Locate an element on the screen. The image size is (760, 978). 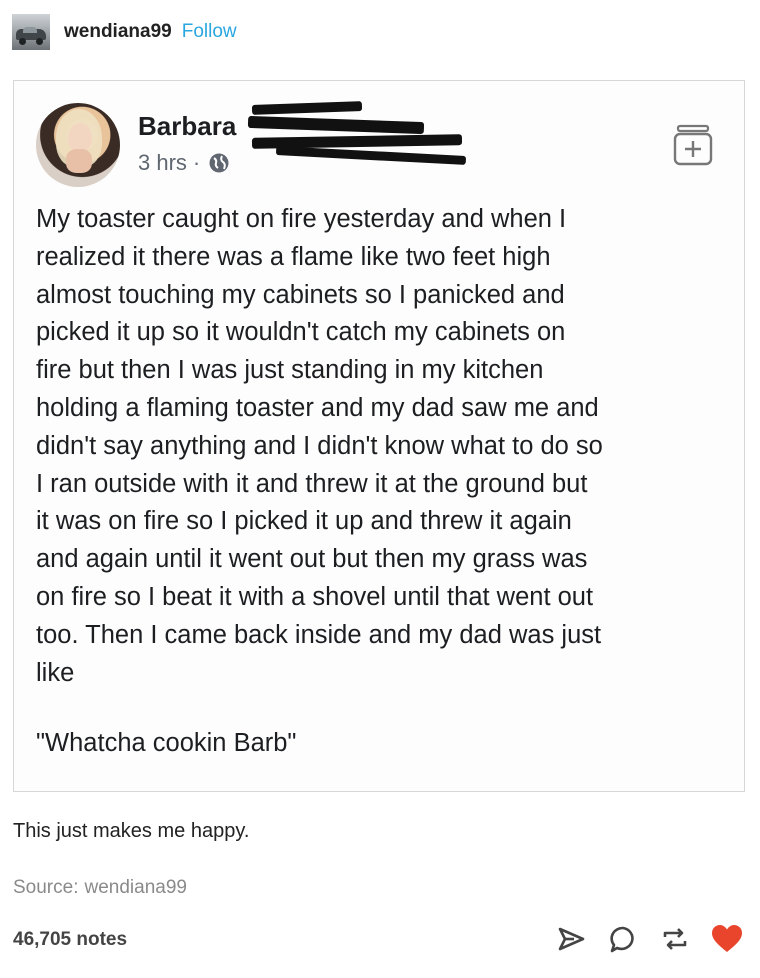
like-icon is located at coordinates (727, 938).